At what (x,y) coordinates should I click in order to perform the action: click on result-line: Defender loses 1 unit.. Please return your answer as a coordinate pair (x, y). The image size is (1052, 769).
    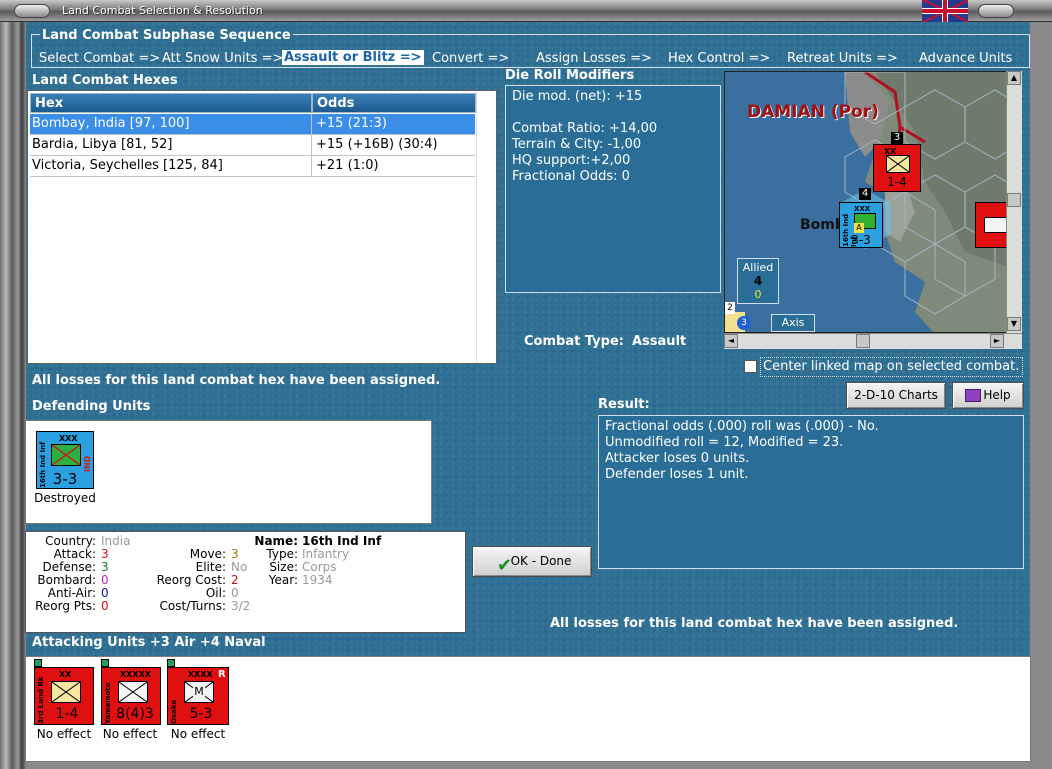
    Looking at the image, I should click on (677, 474).